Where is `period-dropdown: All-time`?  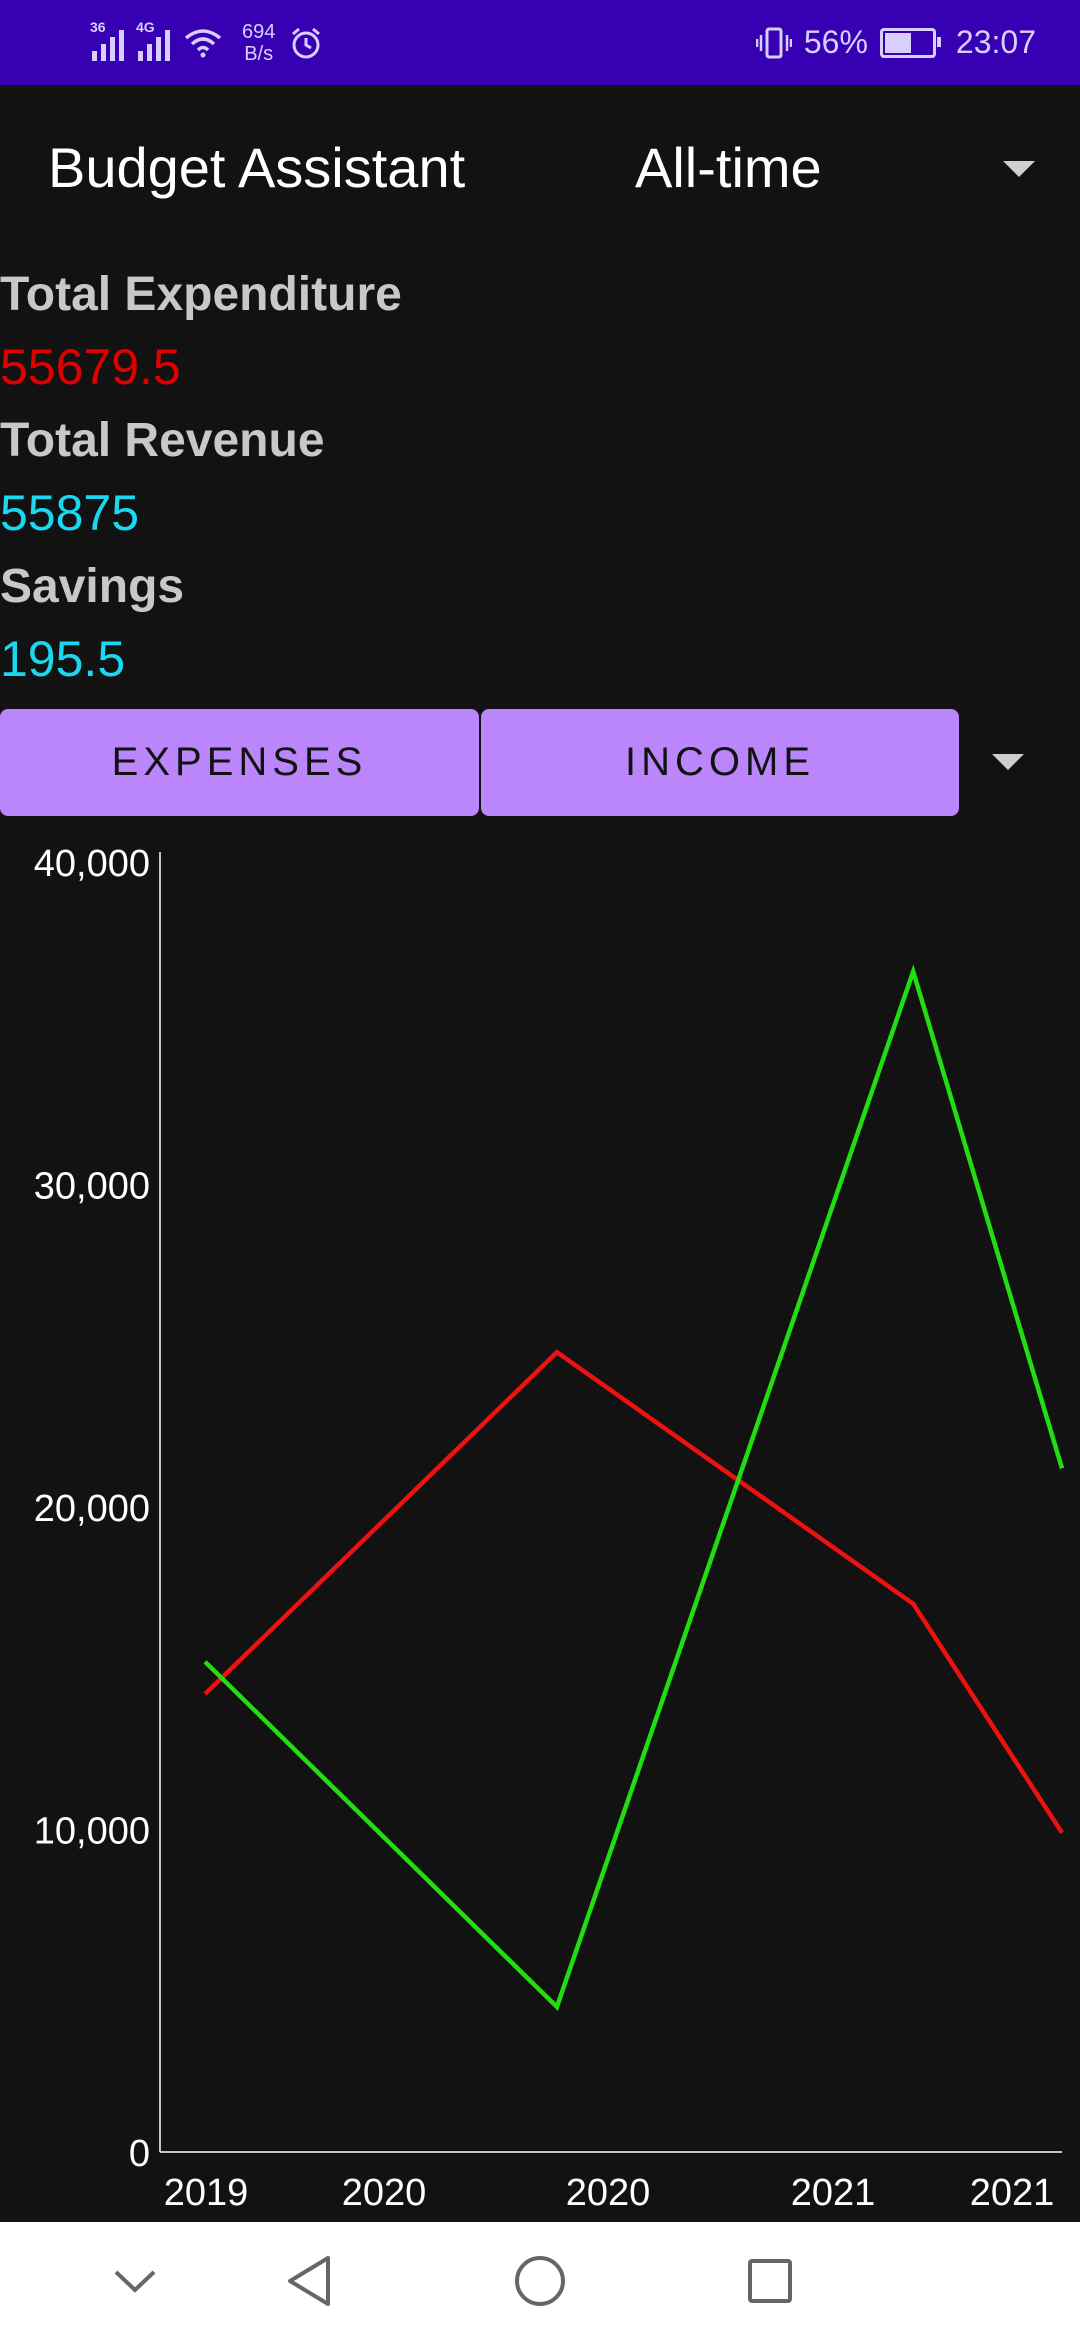
period-dropdown: All-time is located at coordinates (835, 170).